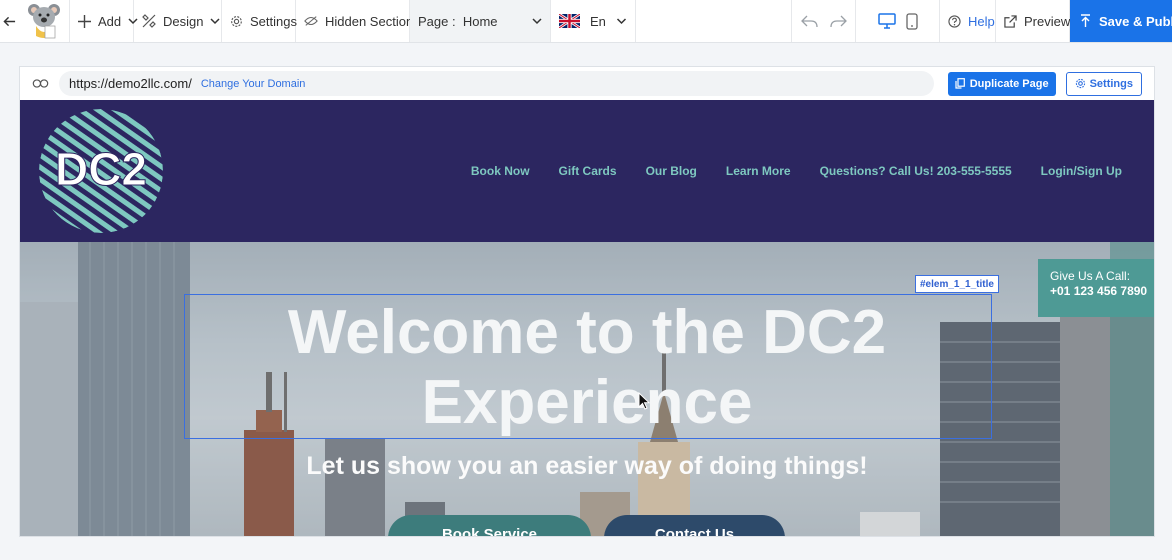 The width and height of the screenshot is (1172, 560). I want to click on undo-icon, so click(809, 21).